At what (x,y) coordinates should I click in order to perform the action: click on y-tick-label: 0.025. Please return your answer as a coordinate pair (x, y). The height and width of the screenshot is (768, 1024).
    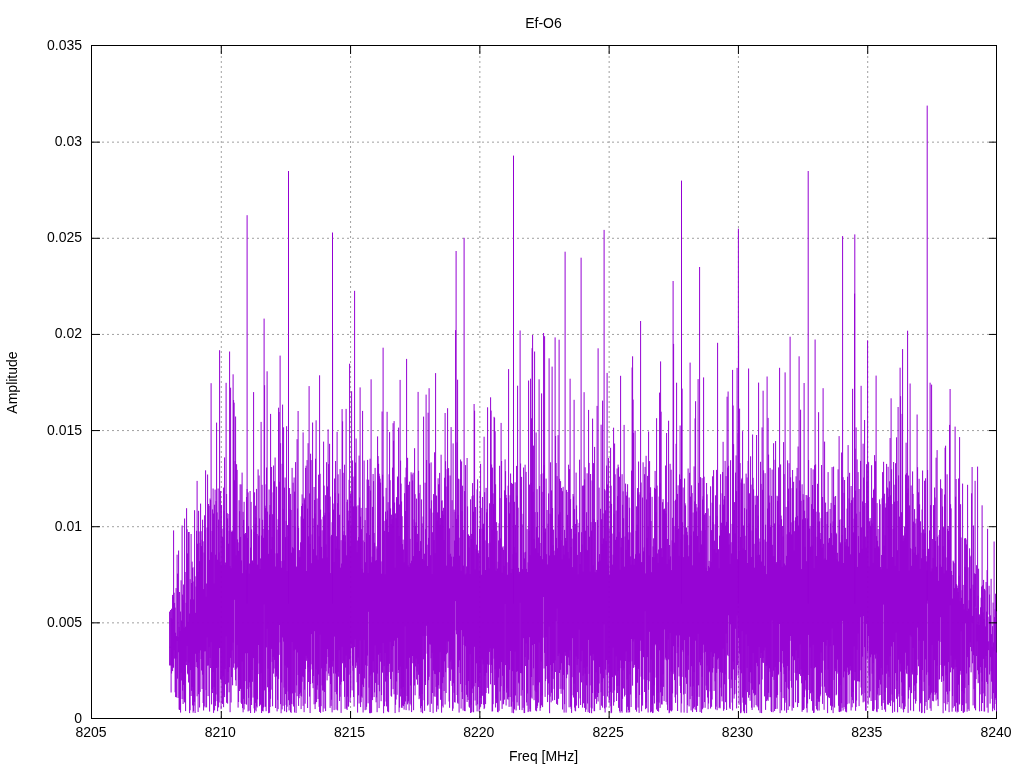
    Looking at the image, I should click on (63, 237).